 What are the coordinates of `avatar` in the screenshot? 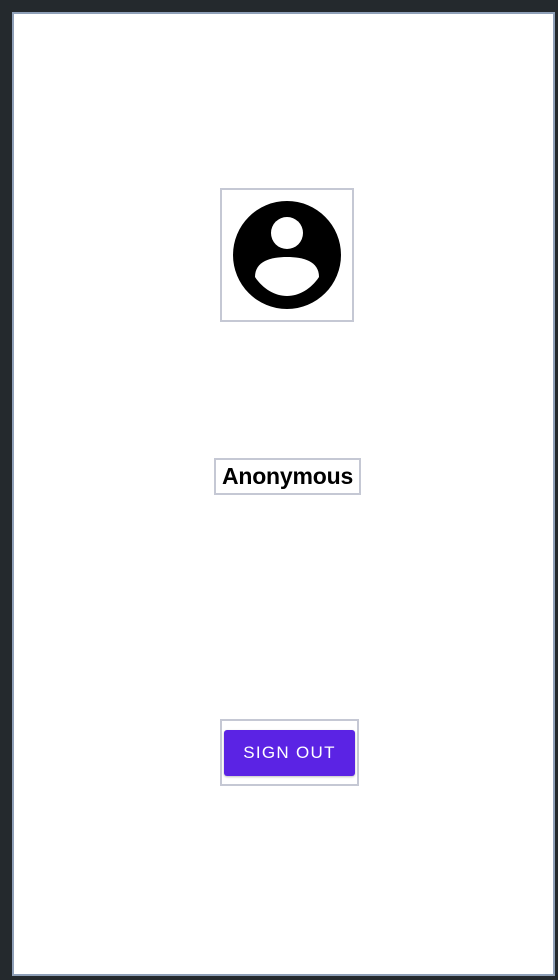 It's located at (287, 255).